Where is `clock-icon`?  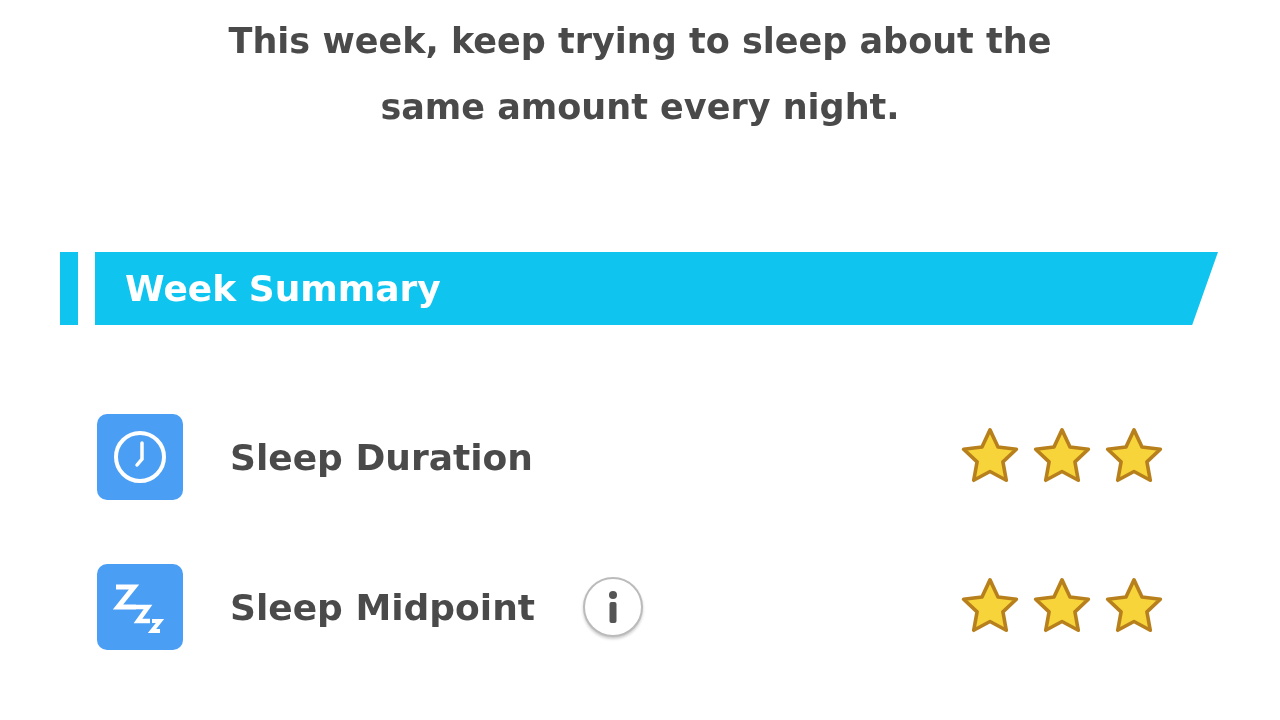 clock-icon is located at coordinates (140, 457).